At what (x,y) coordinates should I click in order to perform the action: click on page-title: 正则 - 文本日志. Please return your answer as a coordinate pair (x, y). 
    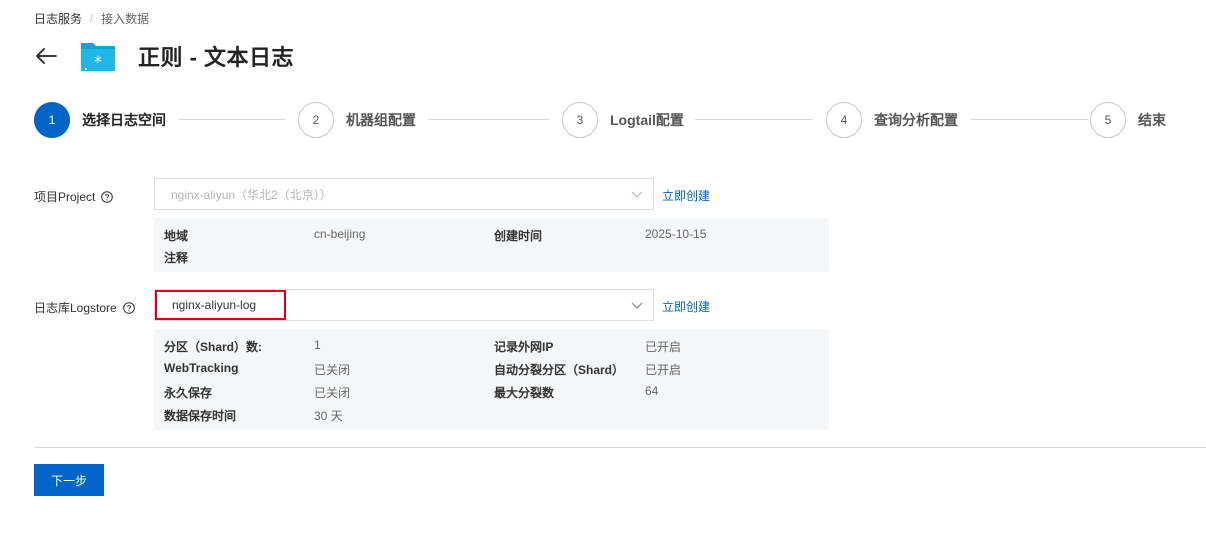
    Looking at the image, I should click on (216, 57).